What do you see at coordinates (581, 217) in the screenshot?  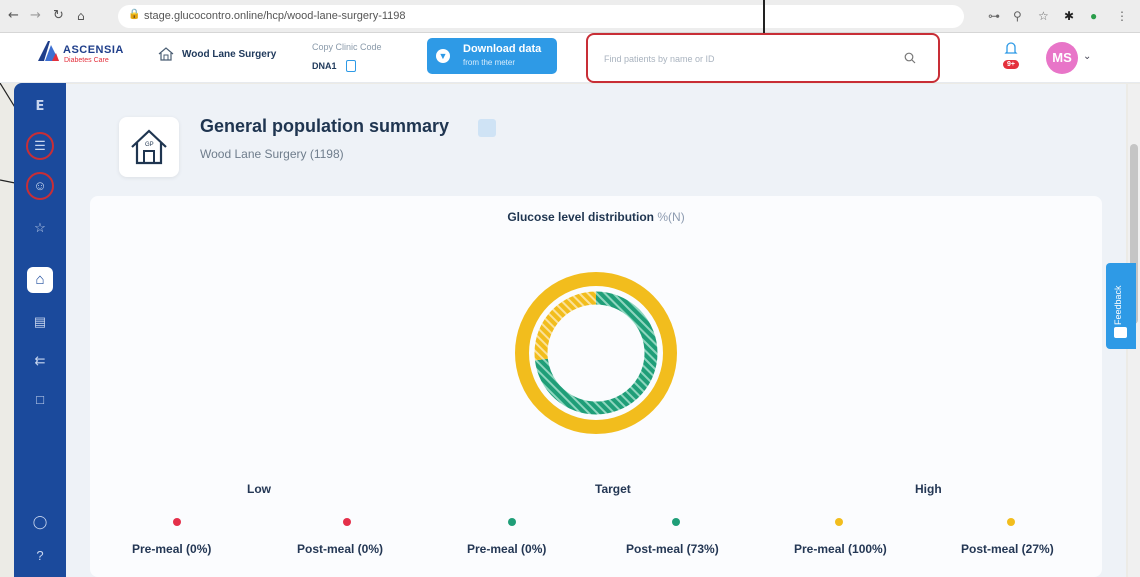 I see `chart-title-text: Glucose level distribution` at bounding box center [581, 217].